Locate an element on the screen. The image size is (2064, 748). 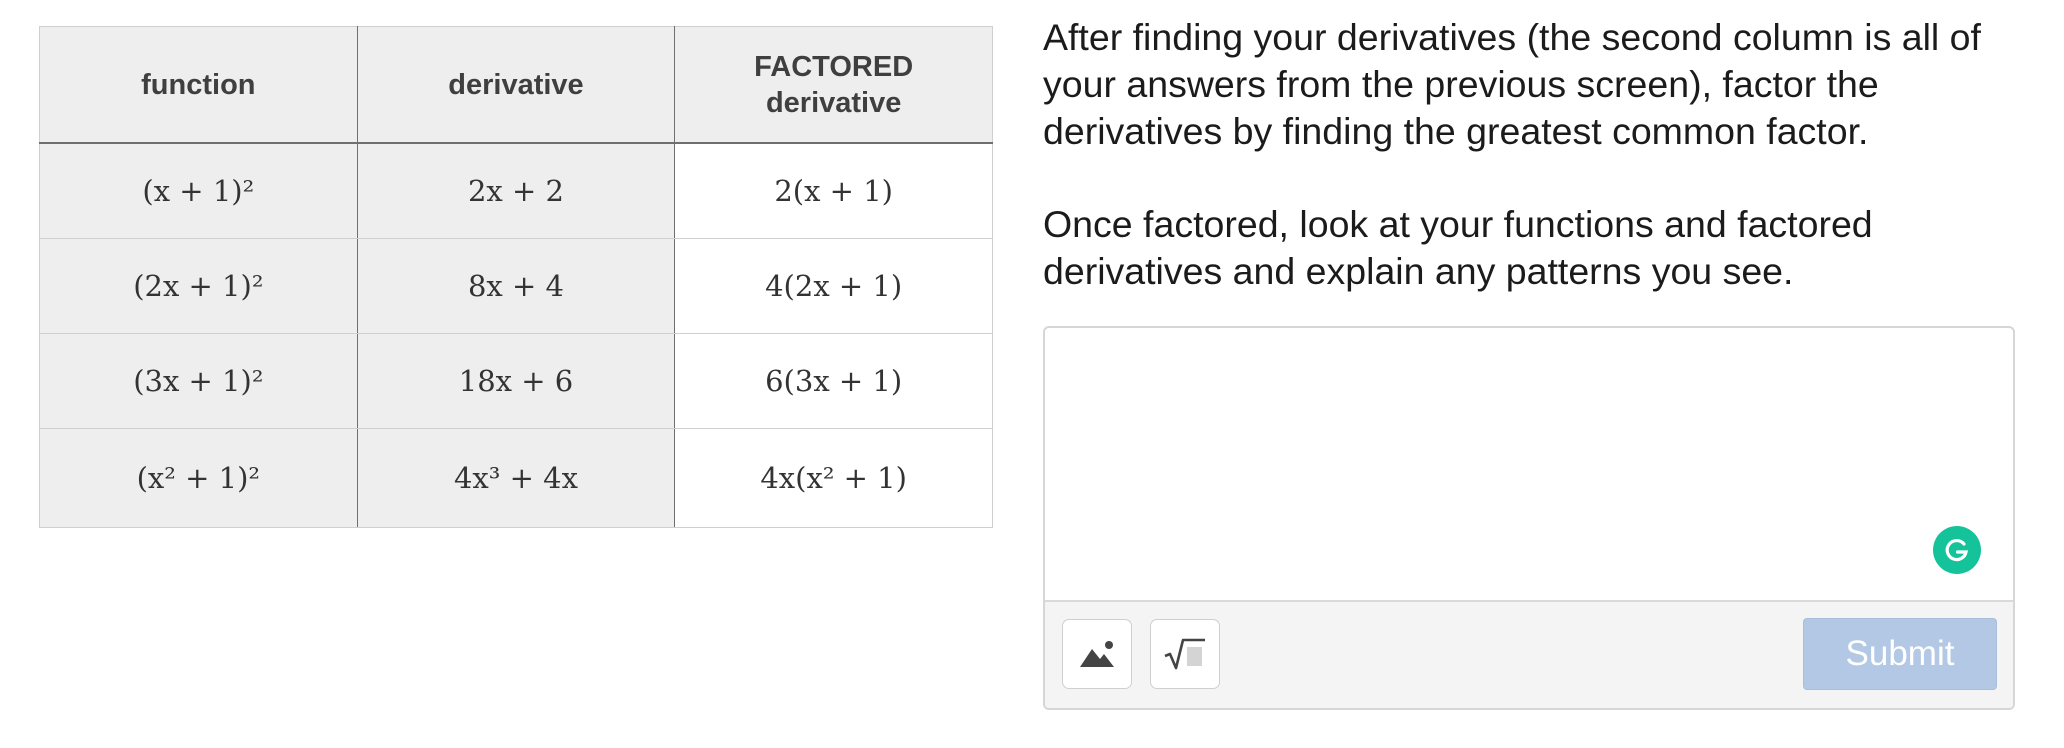
derivative-cell: 2x + 2 is located at coordinates (516, 190).